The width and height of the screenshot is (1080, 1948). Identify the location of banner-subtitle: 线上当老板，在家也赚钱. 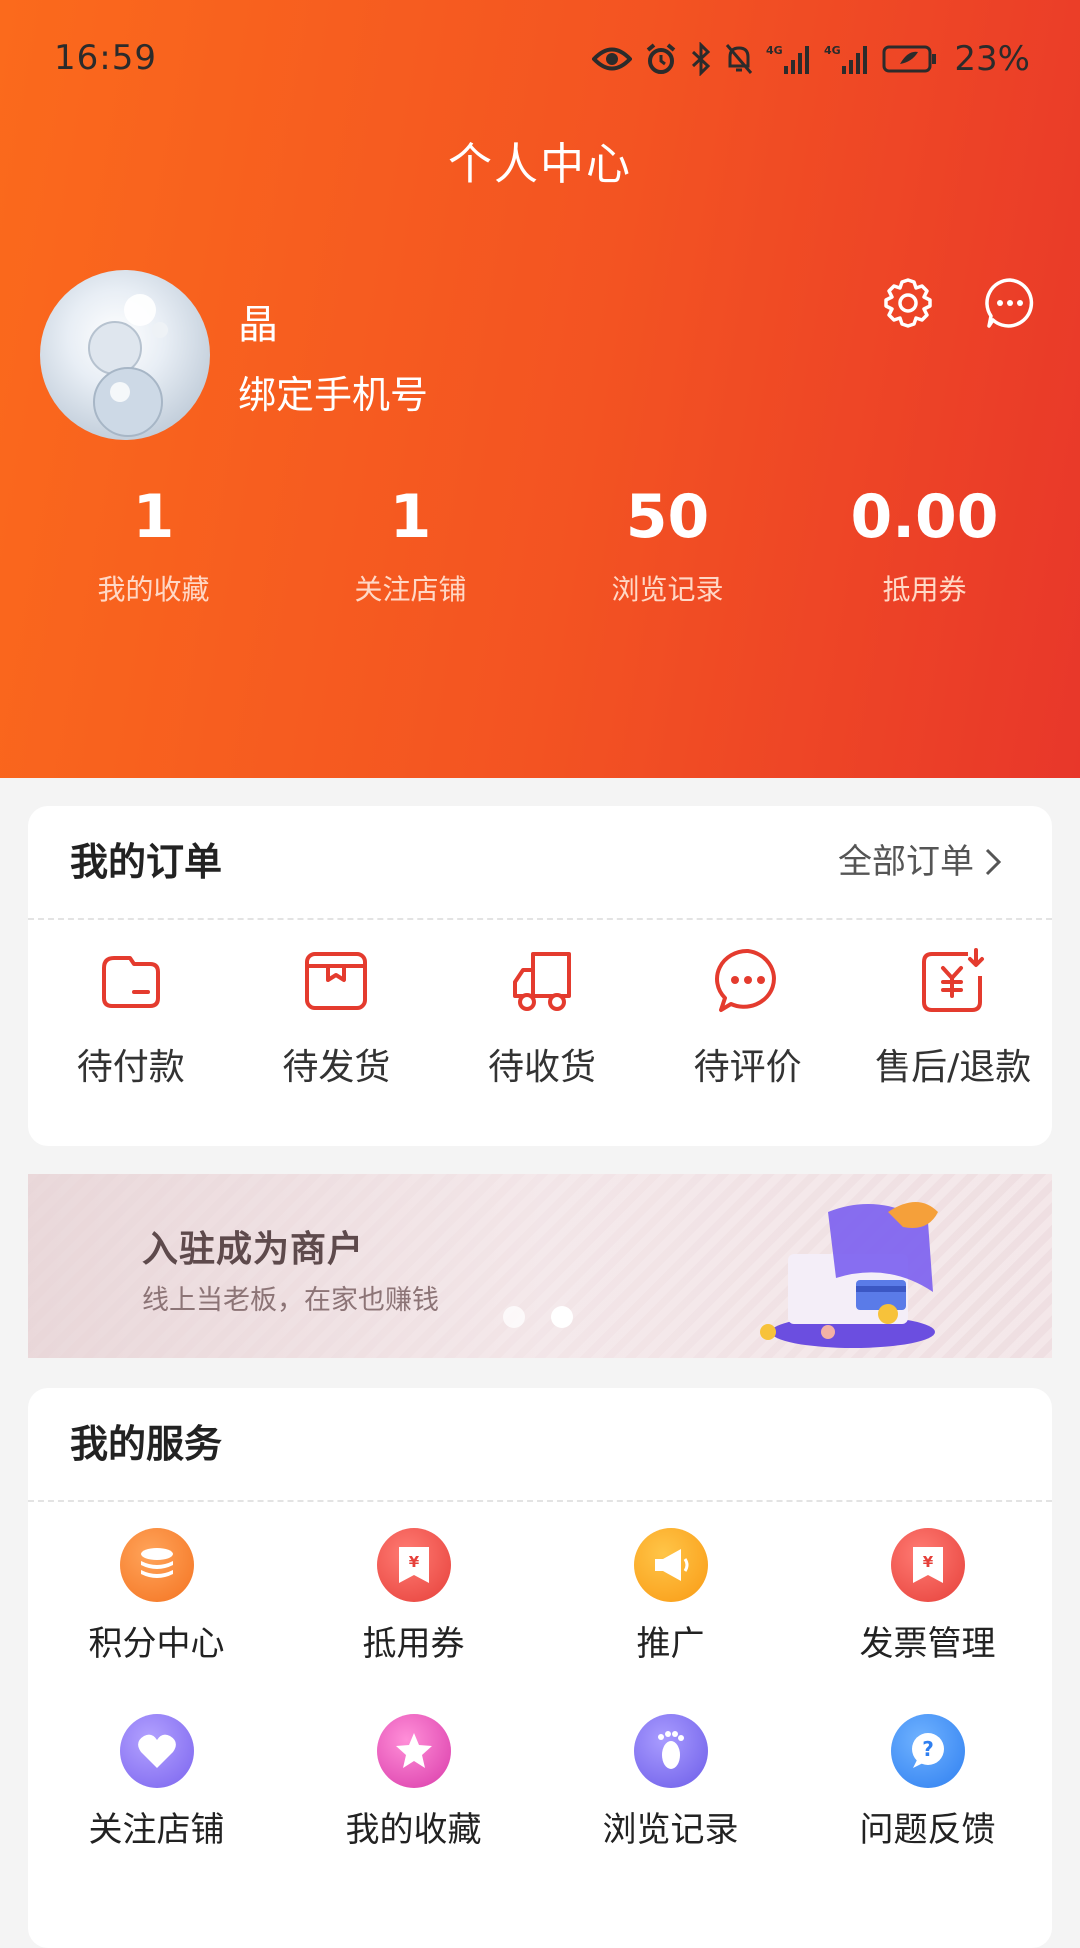
(290, 1300).